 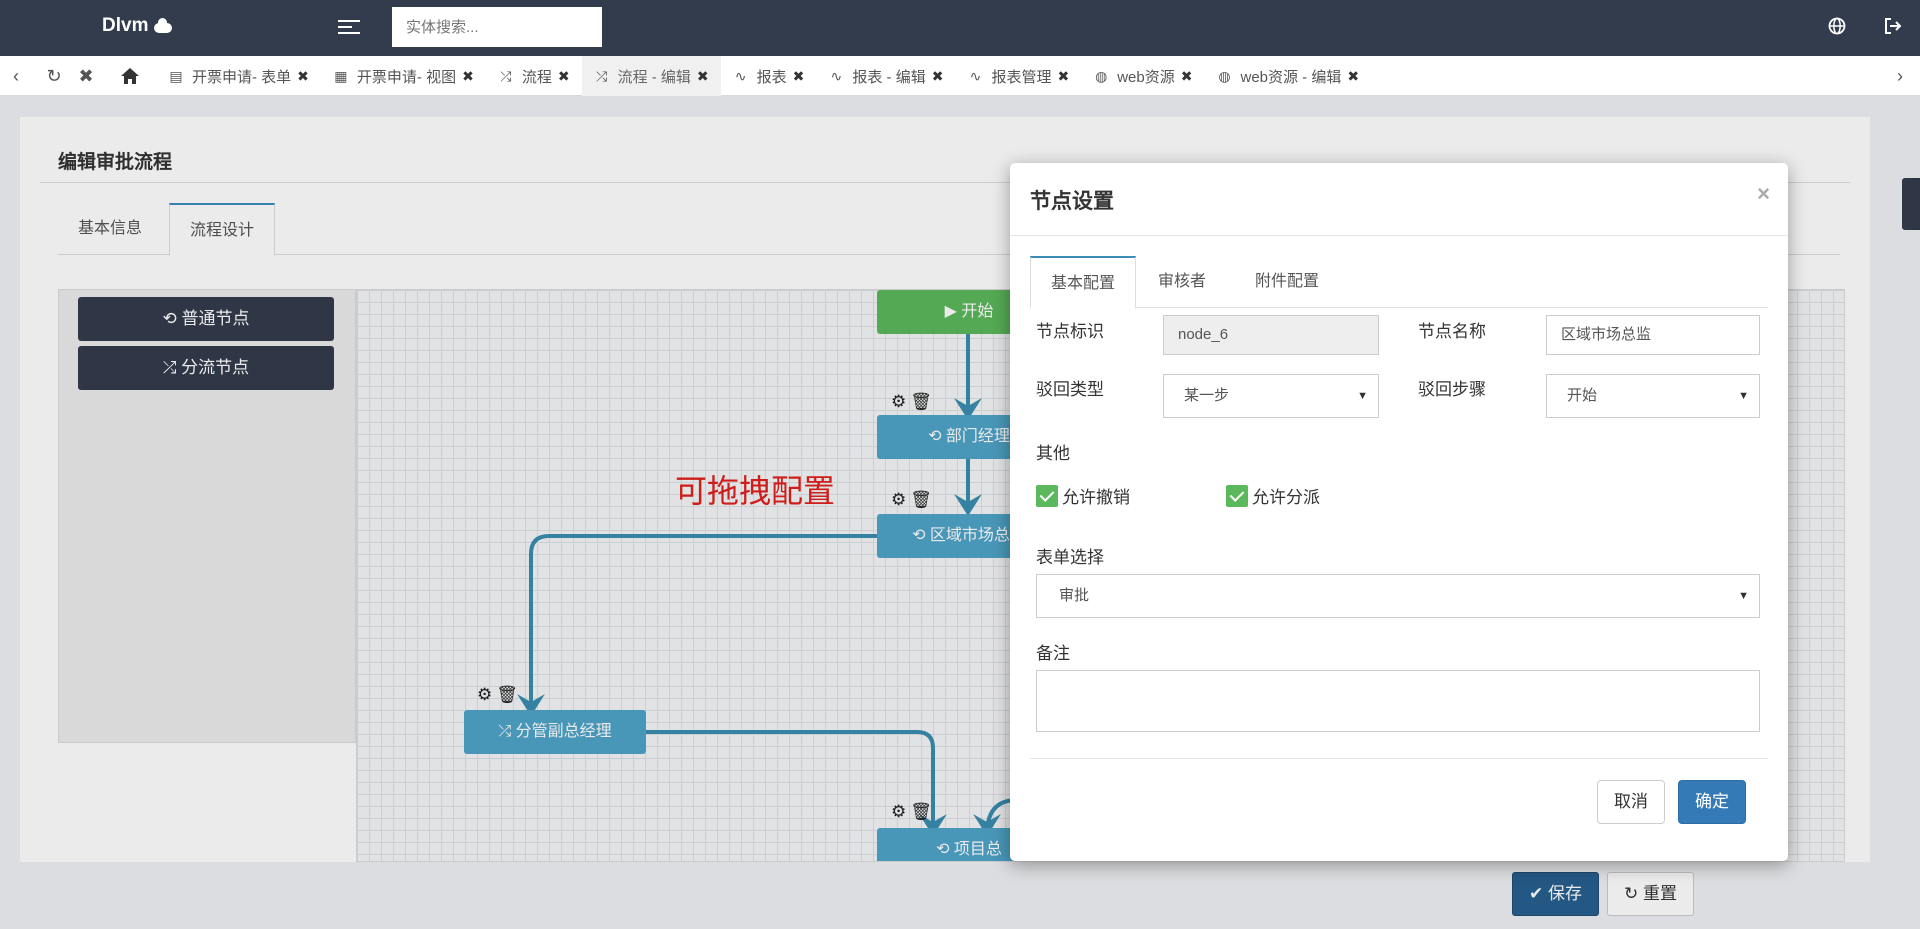 I want to click on tab-label: 报表 - 编辑, so click(x=889, y=77).